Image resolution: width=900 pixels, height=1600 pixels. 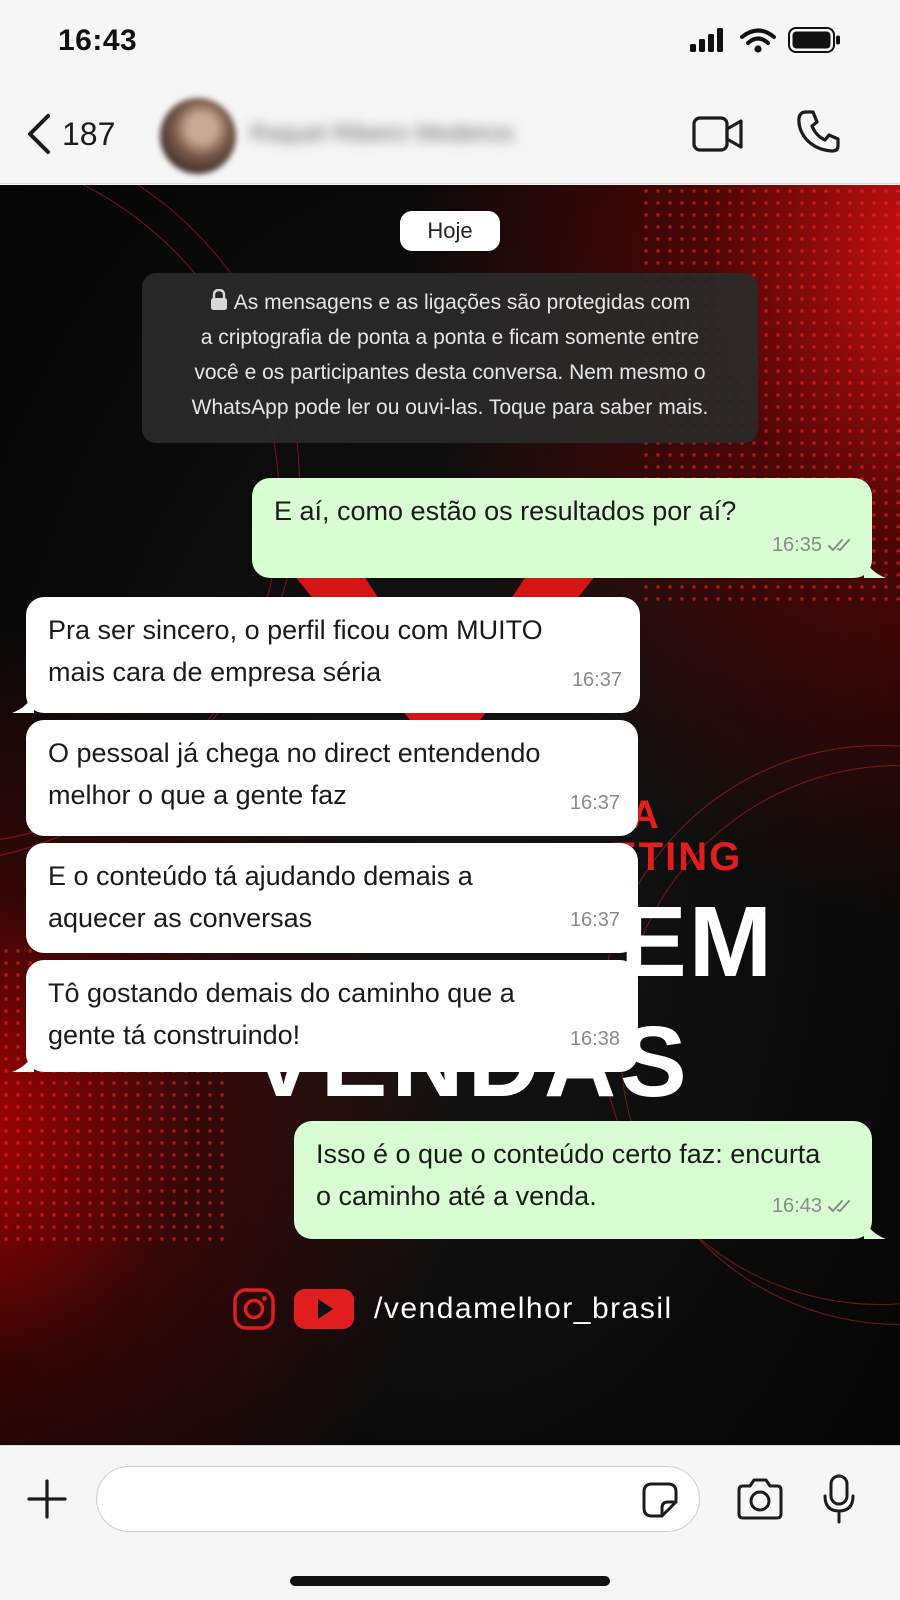 I want to click on status-time: 16:43, so click(x=98, y=40).